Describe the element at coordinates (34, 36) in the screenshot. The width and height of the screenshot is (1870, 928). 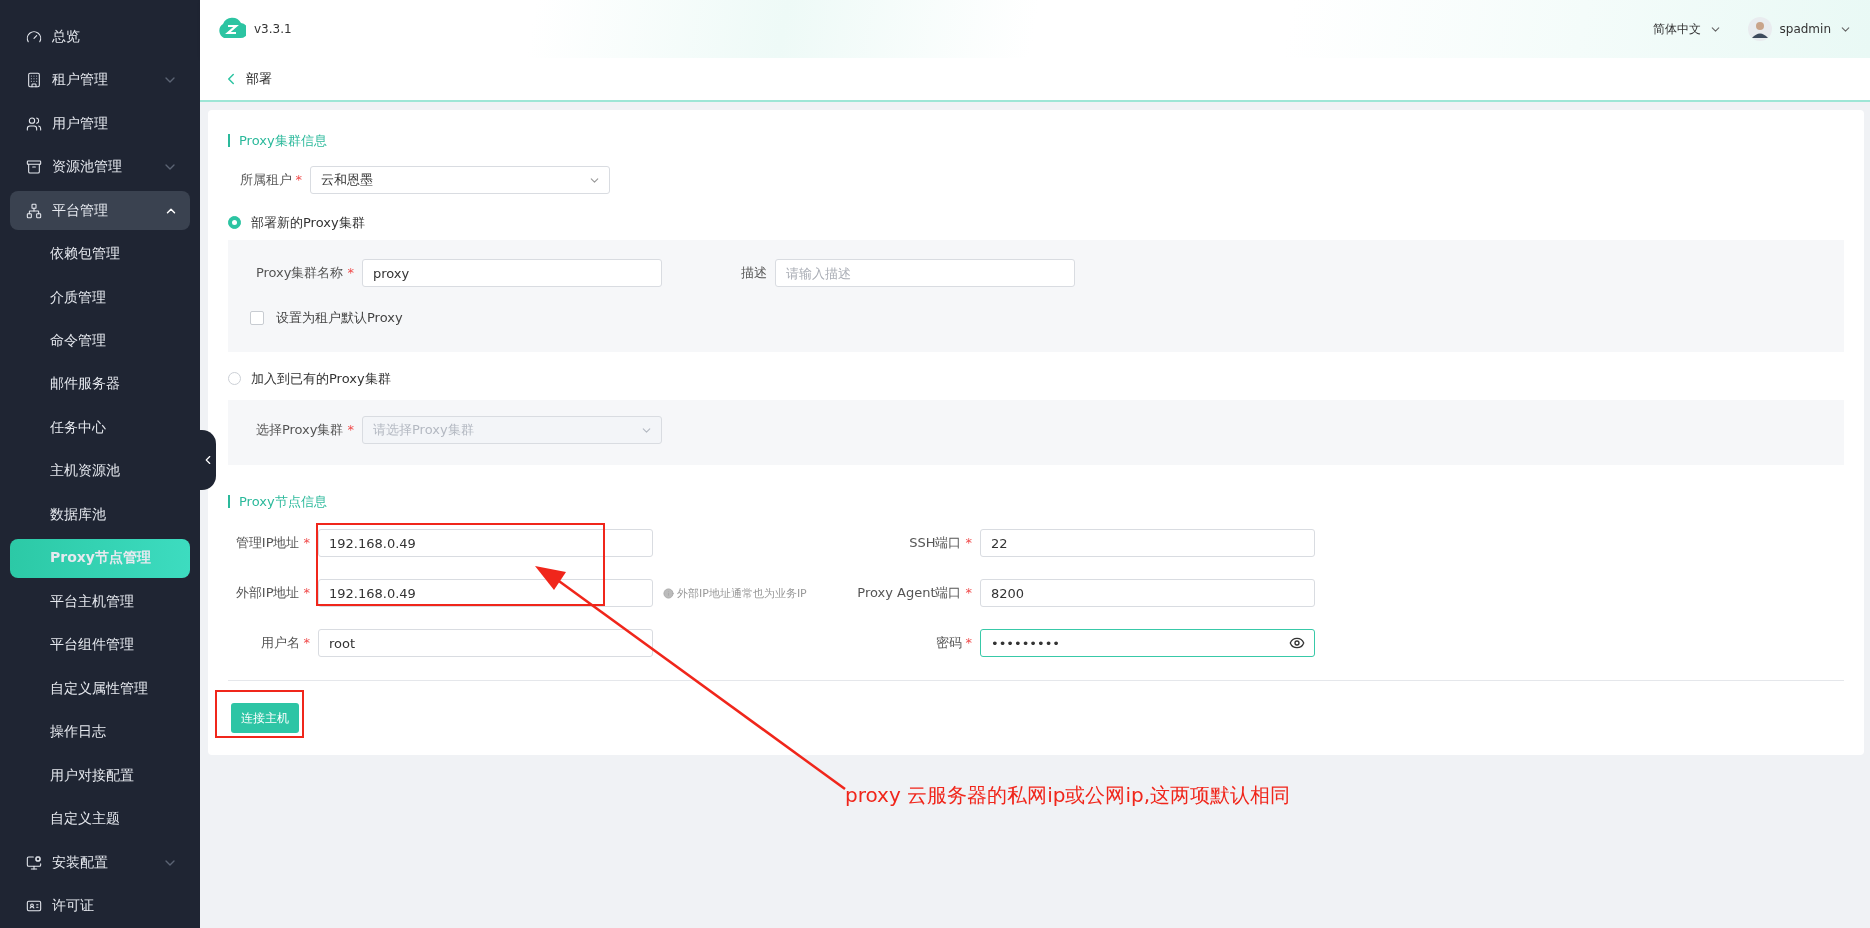
I see `gauge-icon` at that location.